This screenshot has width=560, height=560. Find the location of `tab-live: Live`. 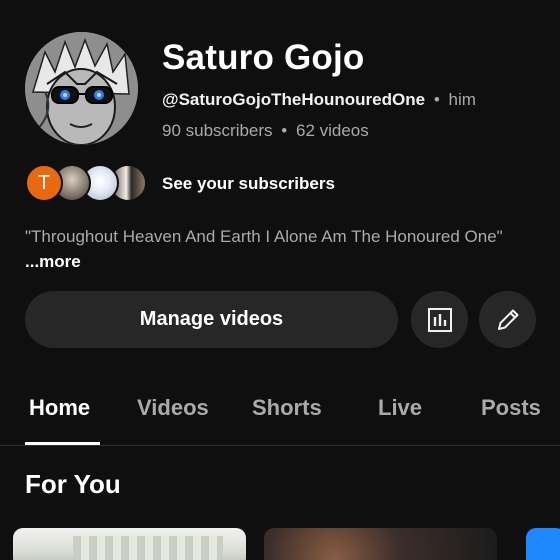

tab-live: Live is located at coordinates (400, 408).